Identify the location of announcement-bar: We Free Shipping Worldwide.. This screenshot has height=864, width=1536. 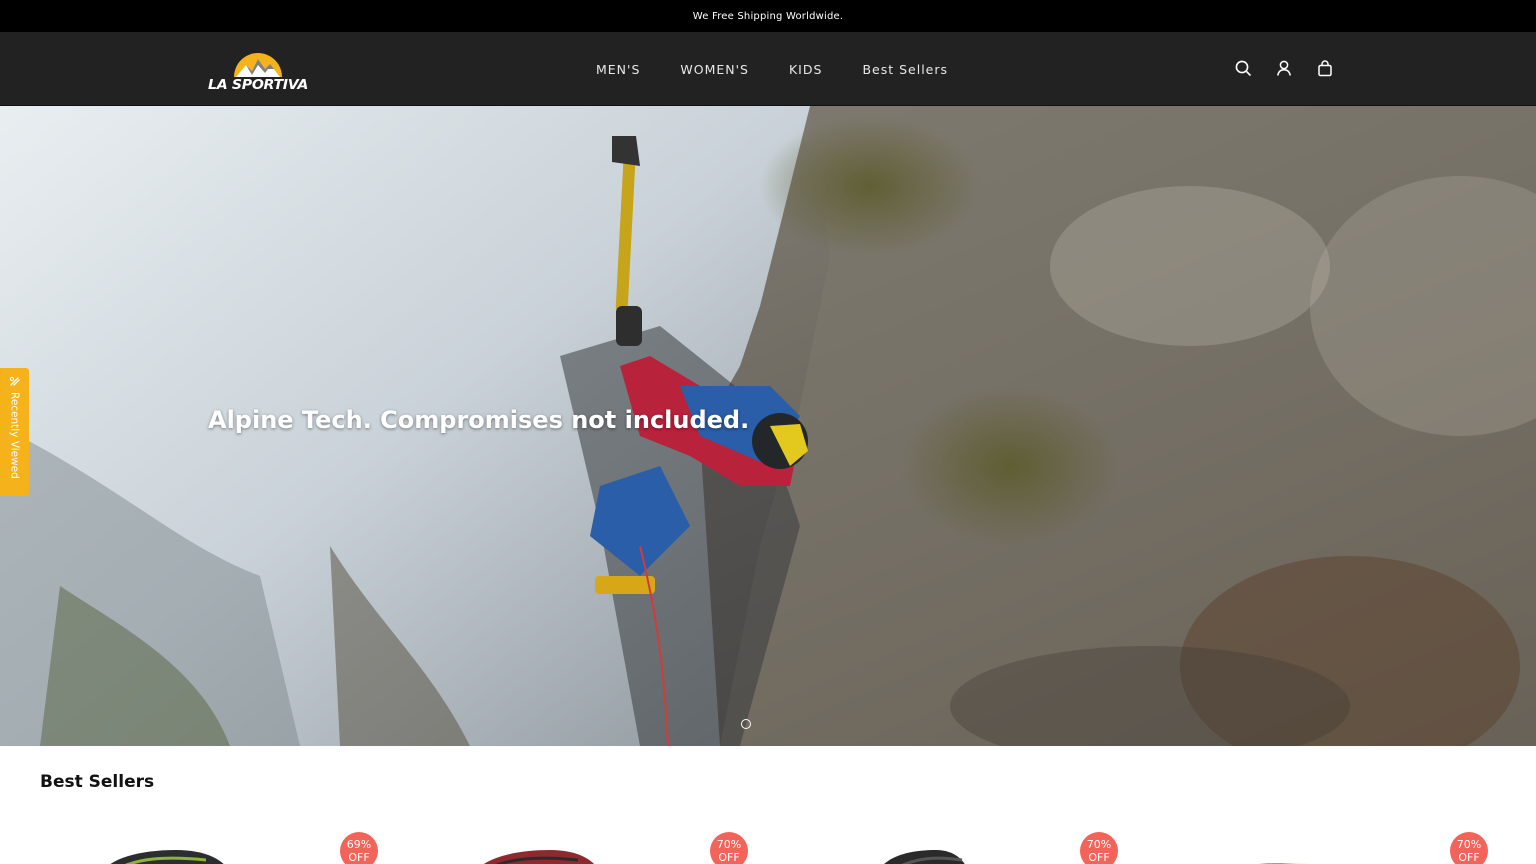
(768, 16).